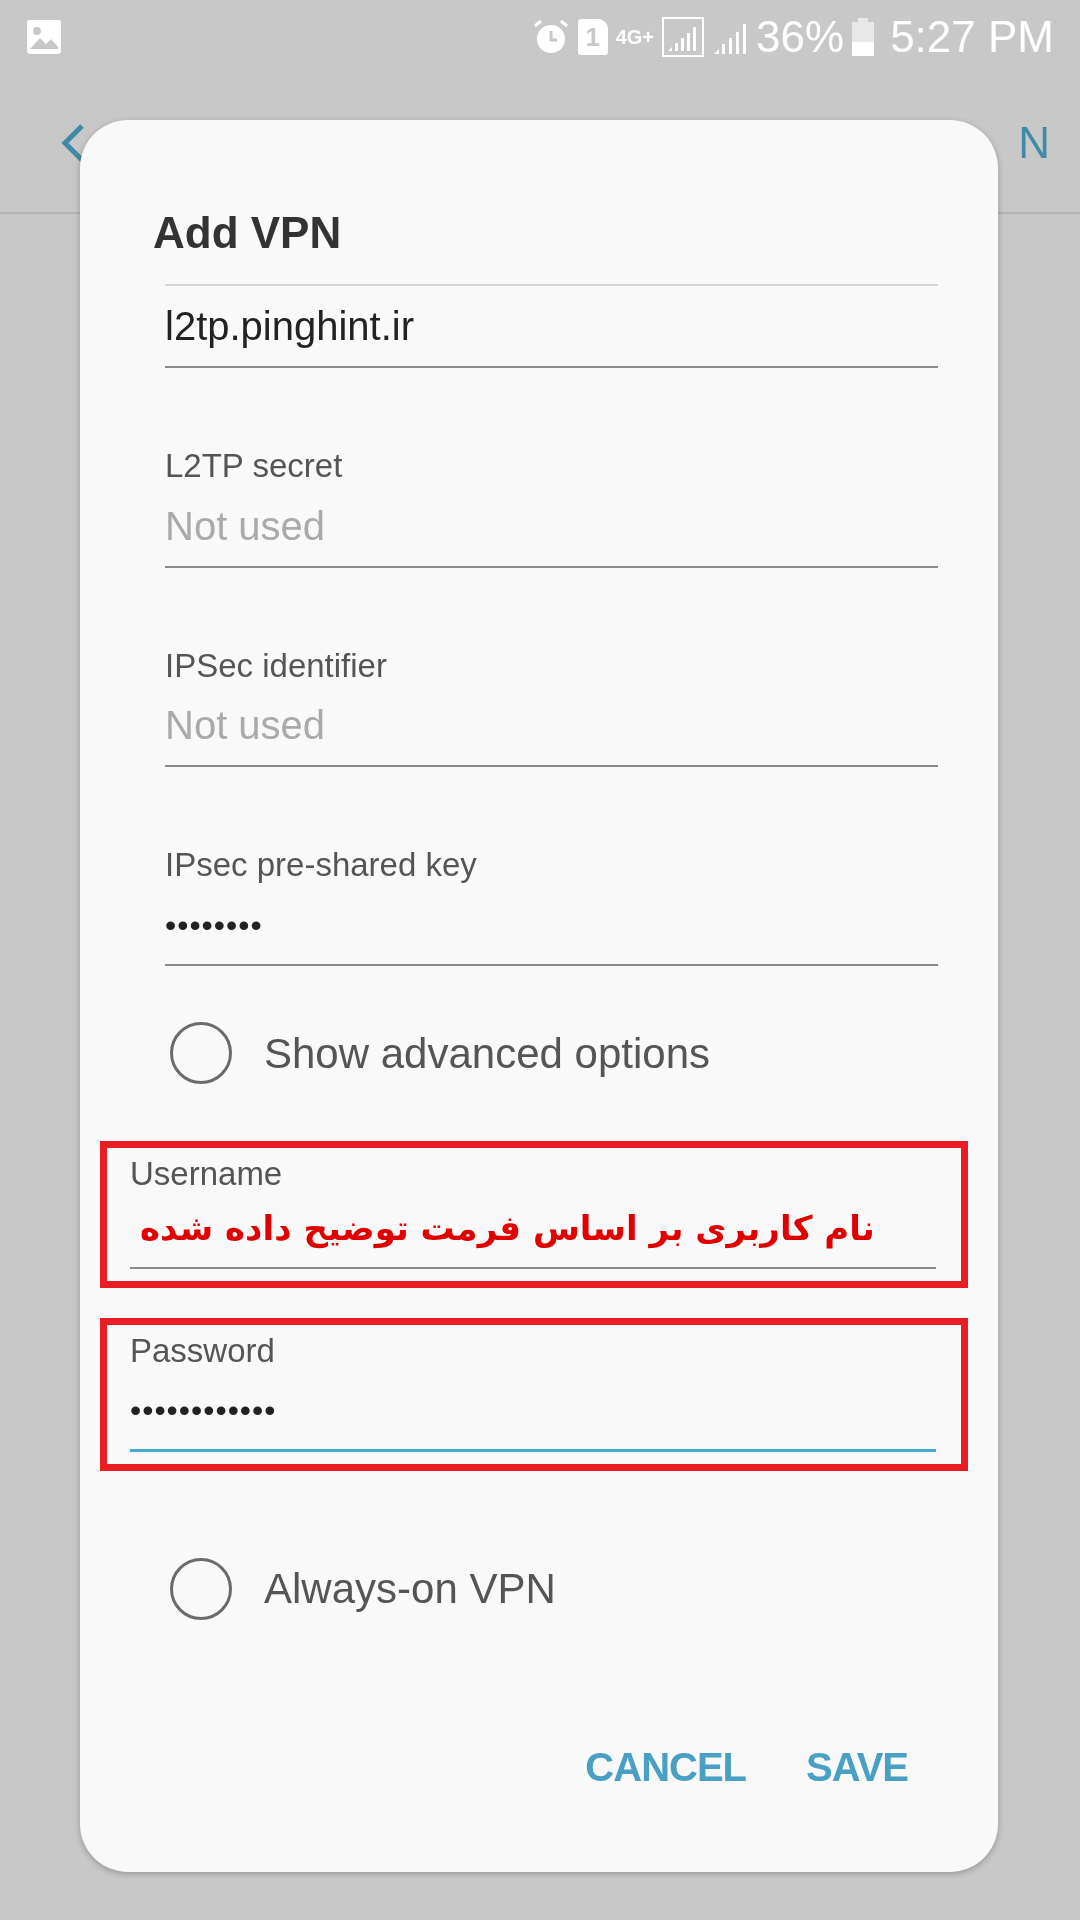  Describe the element at coordinates (863, 37) in the screenshot. I see `battery-icon` at that location.